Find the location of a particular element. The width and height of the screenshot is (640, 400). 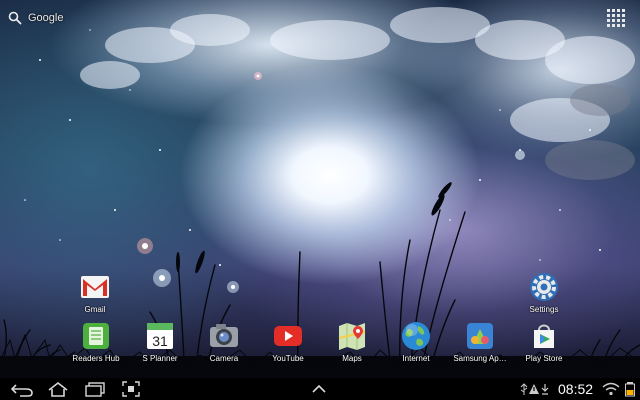

calendar-date: 31 is located at coordinates (160, 341).